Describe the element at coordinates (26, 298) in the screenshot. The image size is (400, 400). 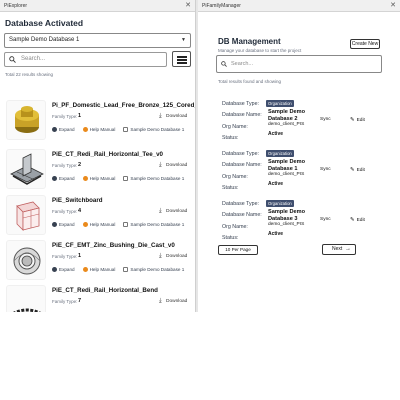
I see `rail-bend-icon` at that location.